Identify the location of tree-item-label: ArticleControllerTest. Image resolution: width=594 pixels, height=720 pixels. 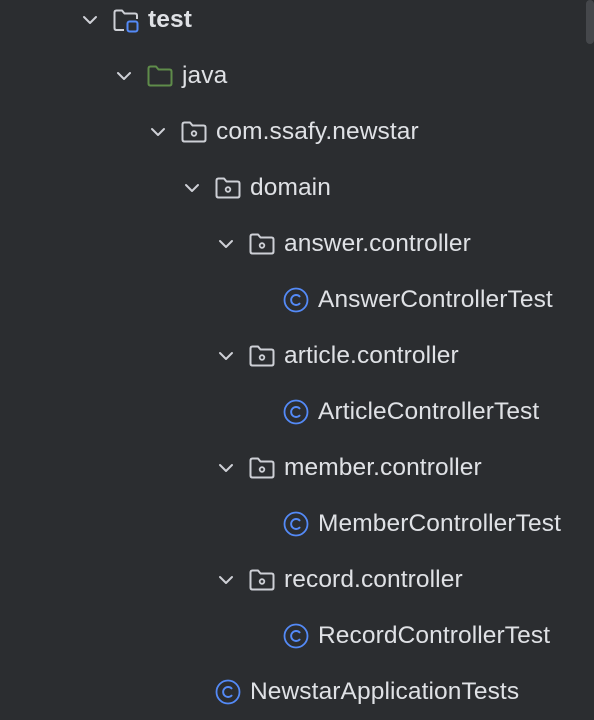
(429, 411).